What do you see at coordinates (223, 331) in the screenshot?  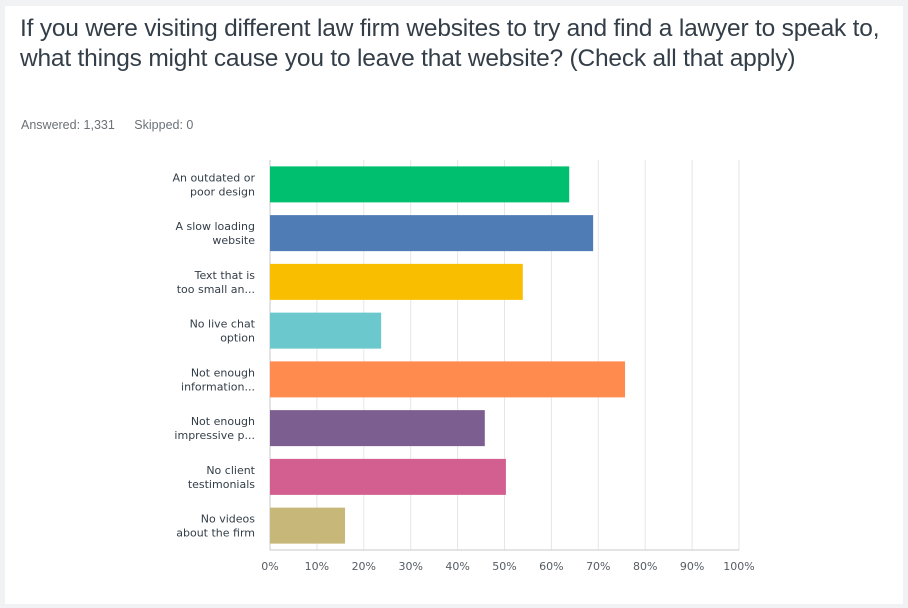 I see `category-label: No live chat option` at bounding box center [223, 331].